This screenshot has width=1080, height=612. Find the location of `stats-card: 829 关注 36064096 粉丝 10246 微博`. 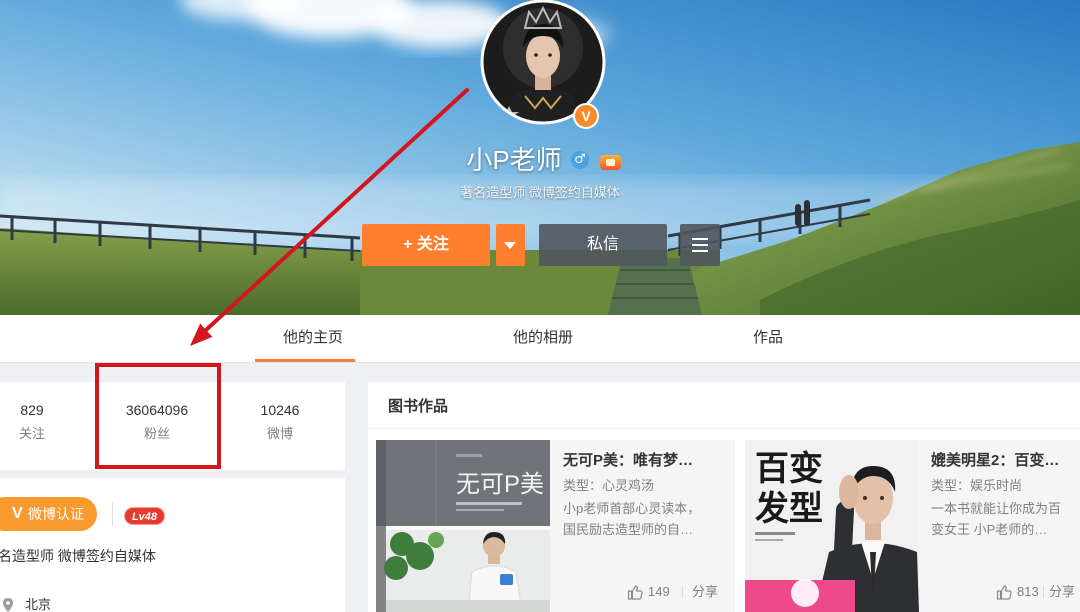

stats-card: 829 关注 36064096 粉丝 10246 微博 is located at coordinates (172, 426).